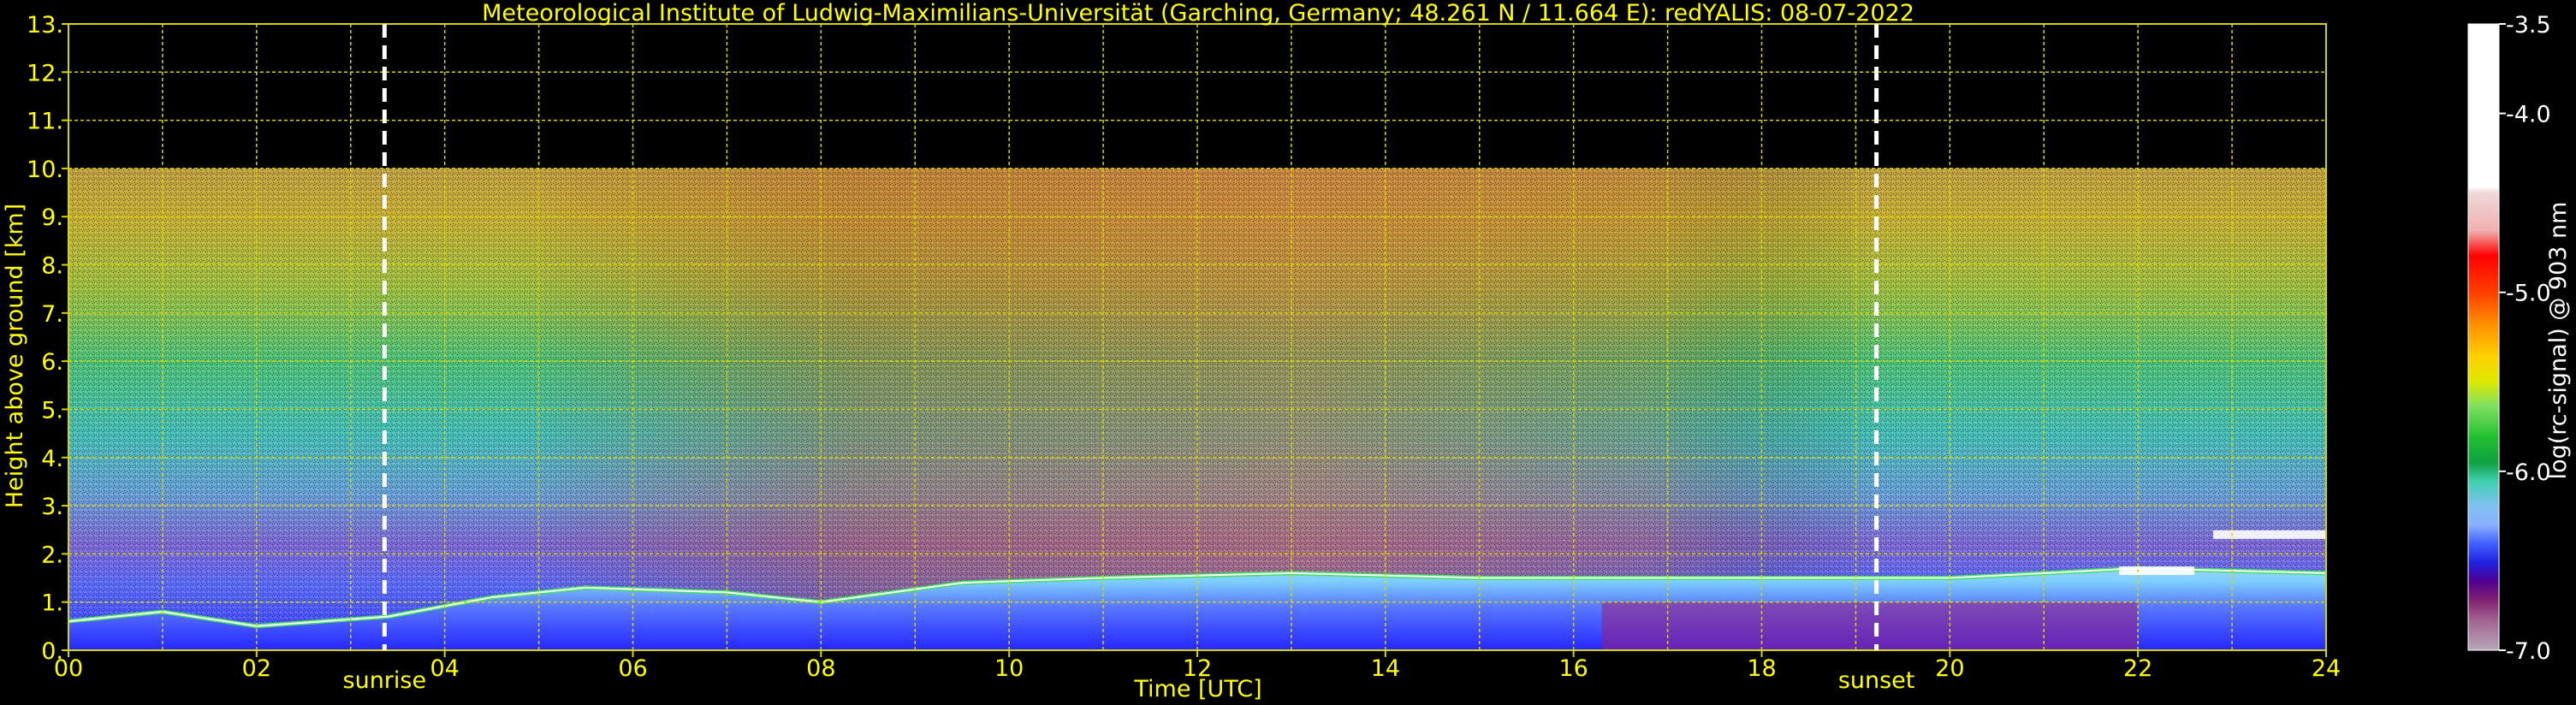 This screenshot has width=2576, height=705. Describe the element at coordinates (45, 73) in the screenshot. I see `y-tick-label: 12.` at that location.